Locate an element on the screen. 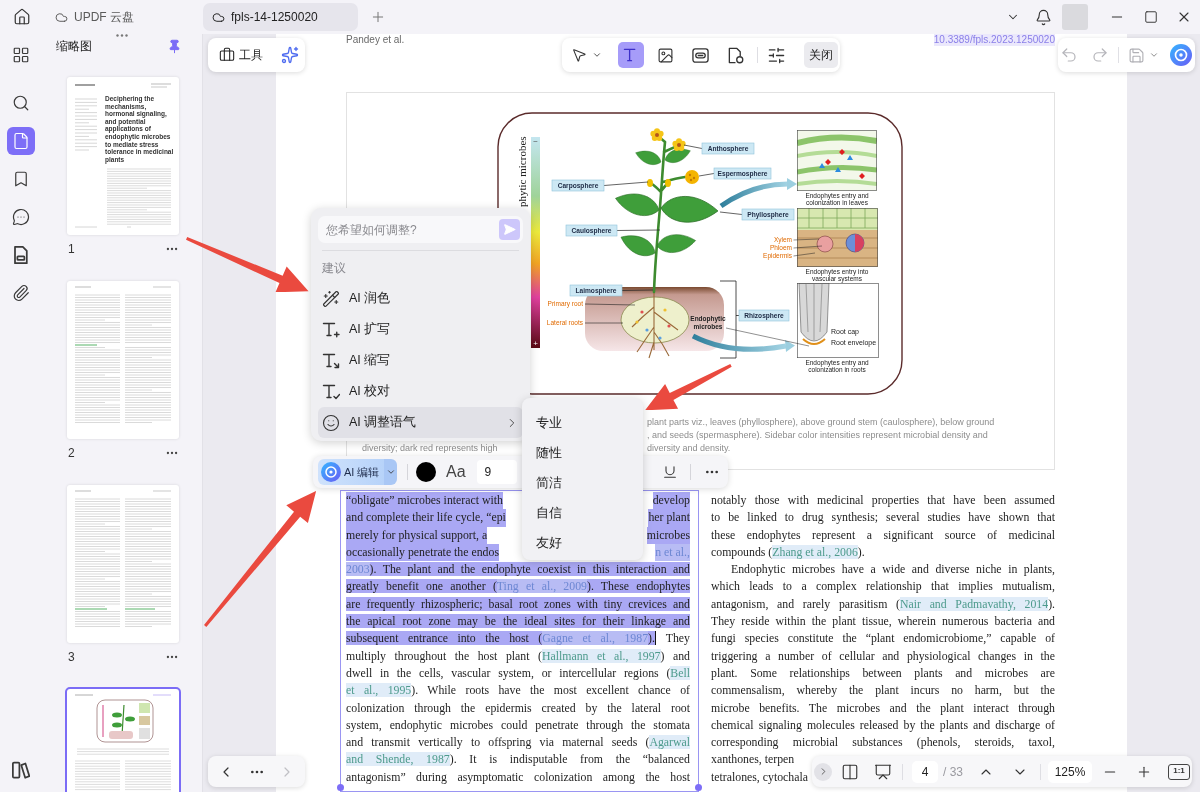 This screenshot has height=792, width=1200. page-number-field: 4 is located at coordinates (925, 771).